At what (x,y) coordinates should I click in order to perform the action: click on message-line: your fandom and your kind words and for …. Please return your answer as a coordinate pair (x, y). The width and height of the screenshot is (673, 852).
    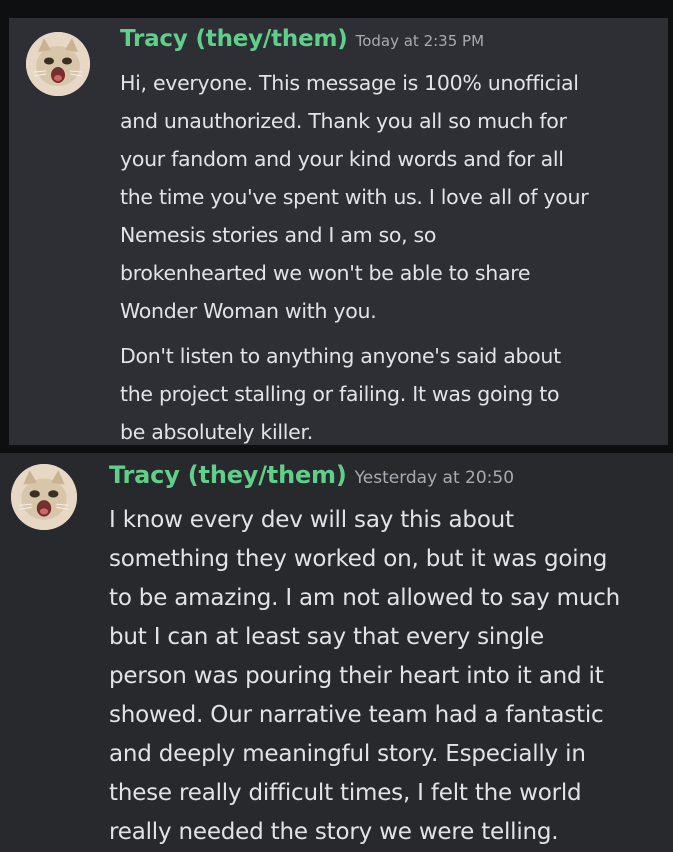
    Looking at the image, I should click on (342, 159).